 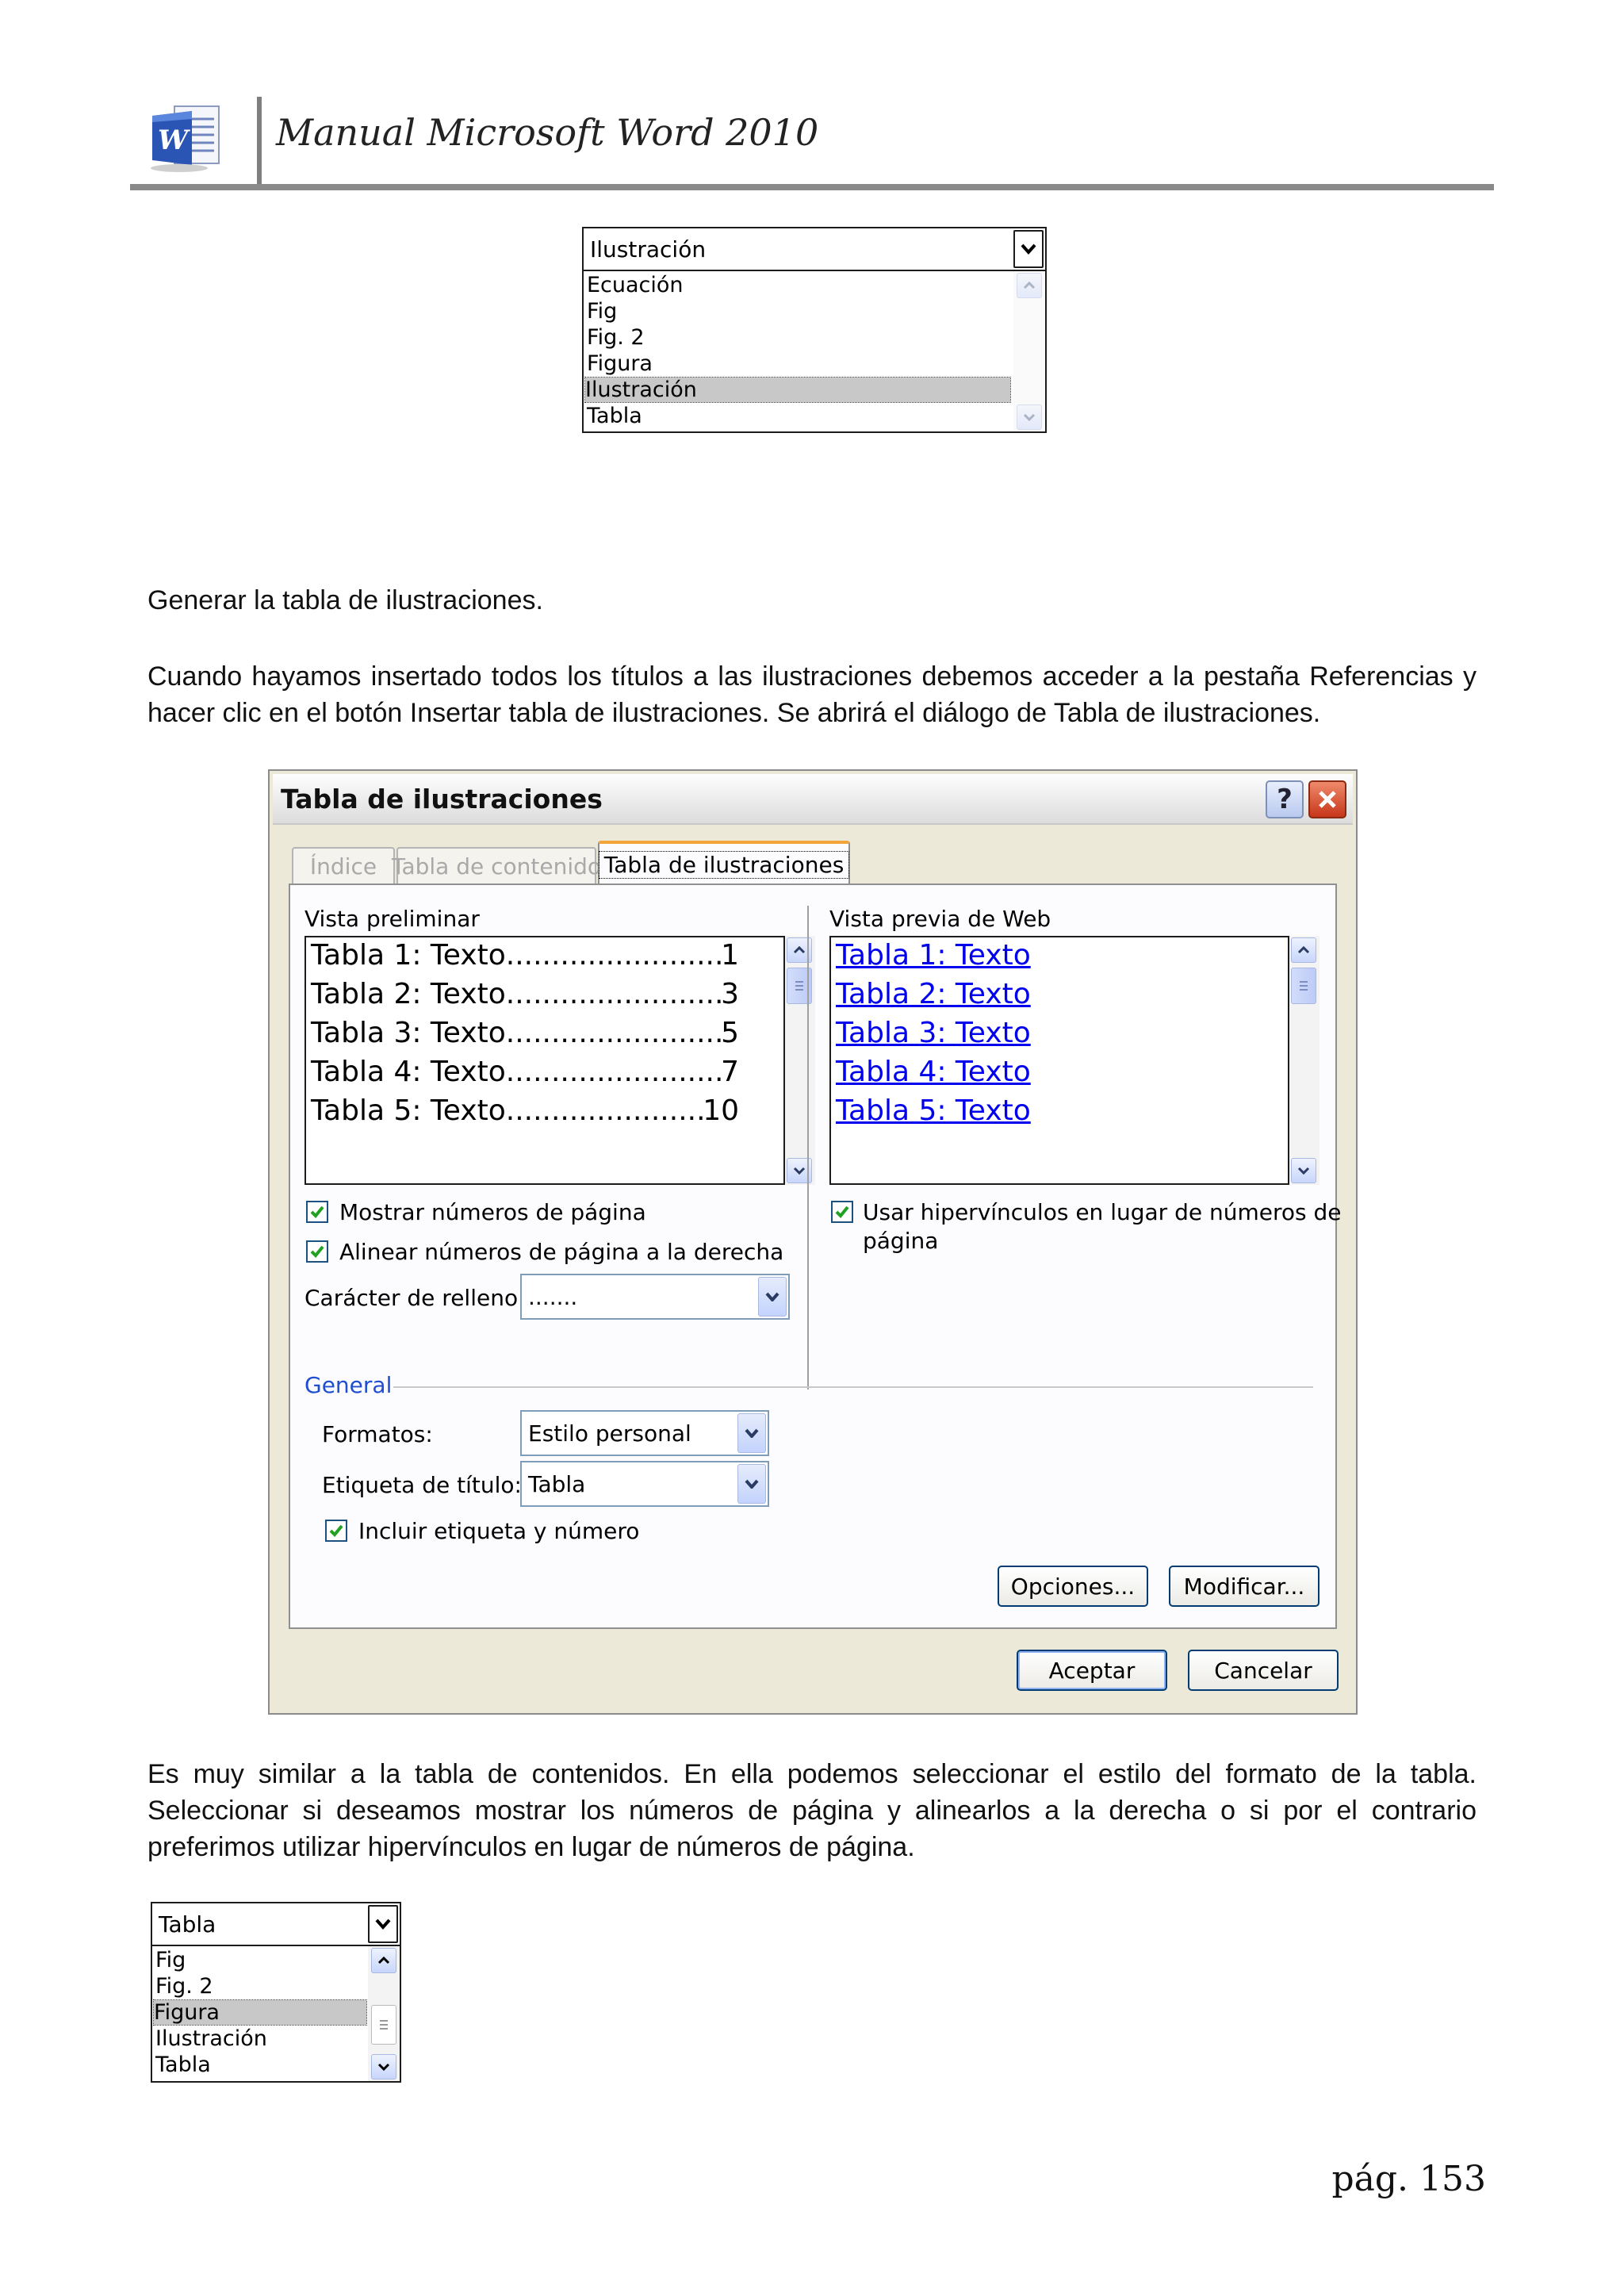 What do you see at coordinates (1304, 1060) in the screenshot?
I see `web-preview-scrollbar` at bounding box center [1304, 1060].